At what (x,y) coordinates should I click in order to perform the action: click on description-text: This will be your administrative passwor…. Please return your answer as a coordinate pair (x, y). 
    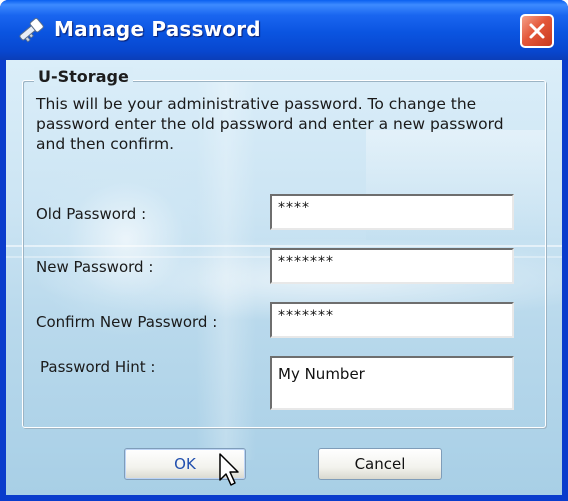
    Looking at the image, I should click on (270, 124).